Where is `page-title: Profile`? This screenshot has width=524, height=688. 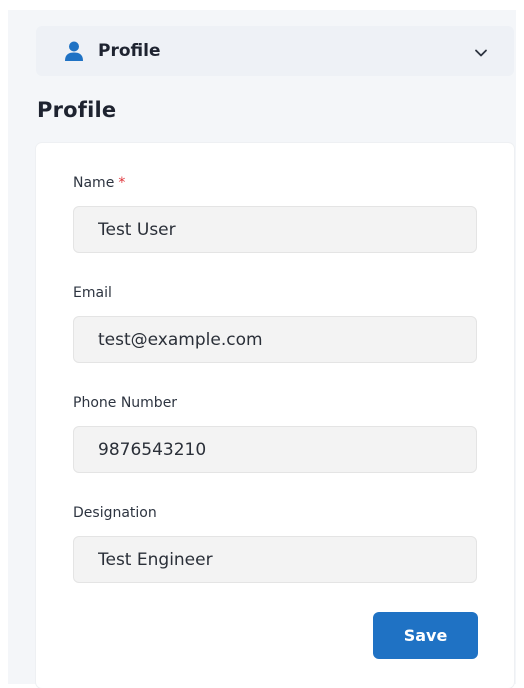
page-title: Profile is located at coordinates (77, 110).